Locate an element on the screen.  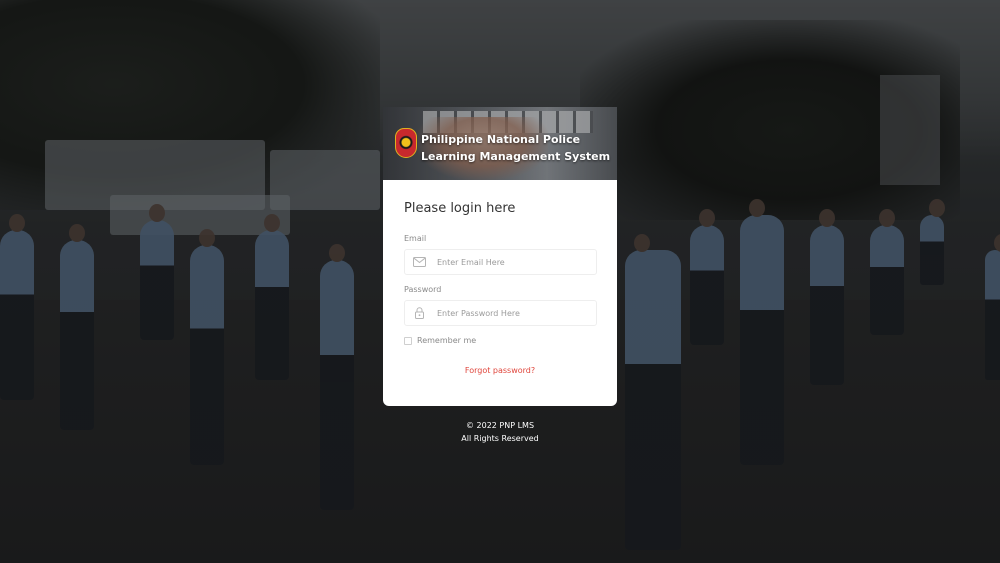
password-field is located at coordinates (500, 313).